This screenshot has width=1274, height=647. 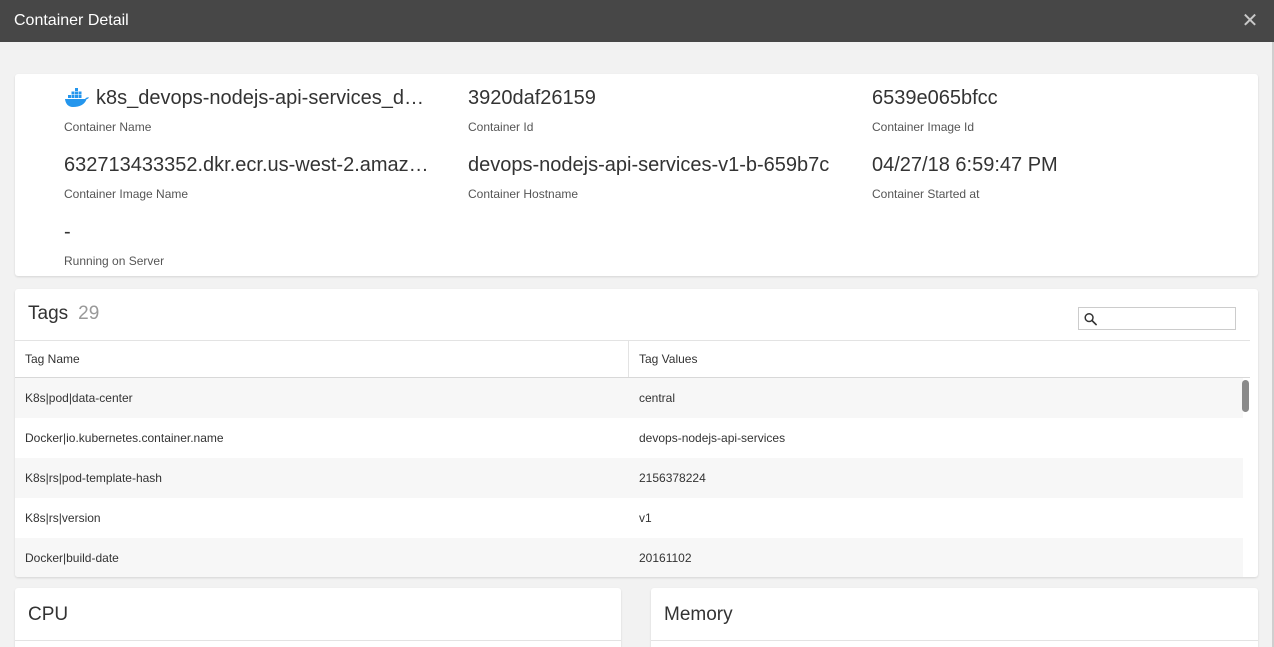 I want to click on container-image-id-label: Container Image Id, so click(x=923, y=127).